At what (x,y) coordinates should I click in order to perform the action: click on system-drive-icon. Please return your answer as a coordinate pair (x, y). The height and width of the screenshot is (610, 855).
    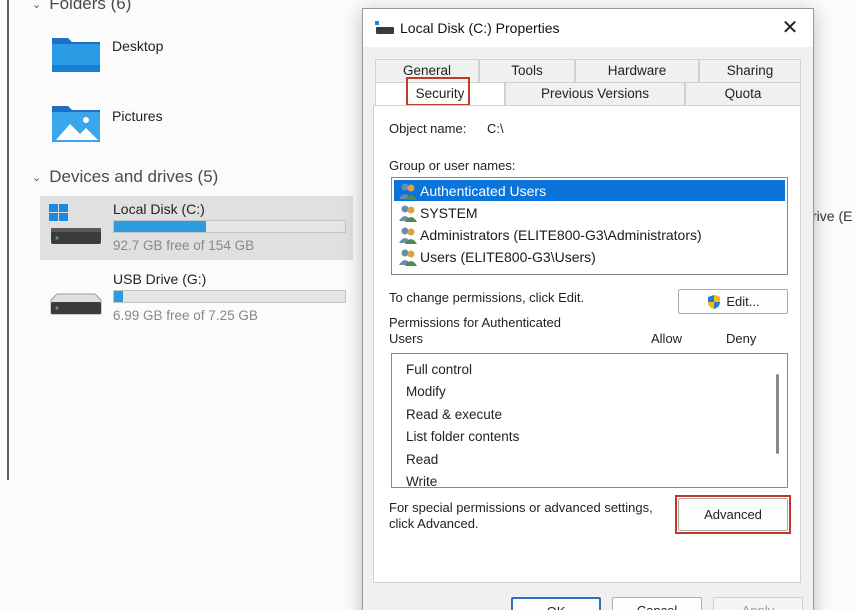
    Looking at the image, I should click on (75, 224).